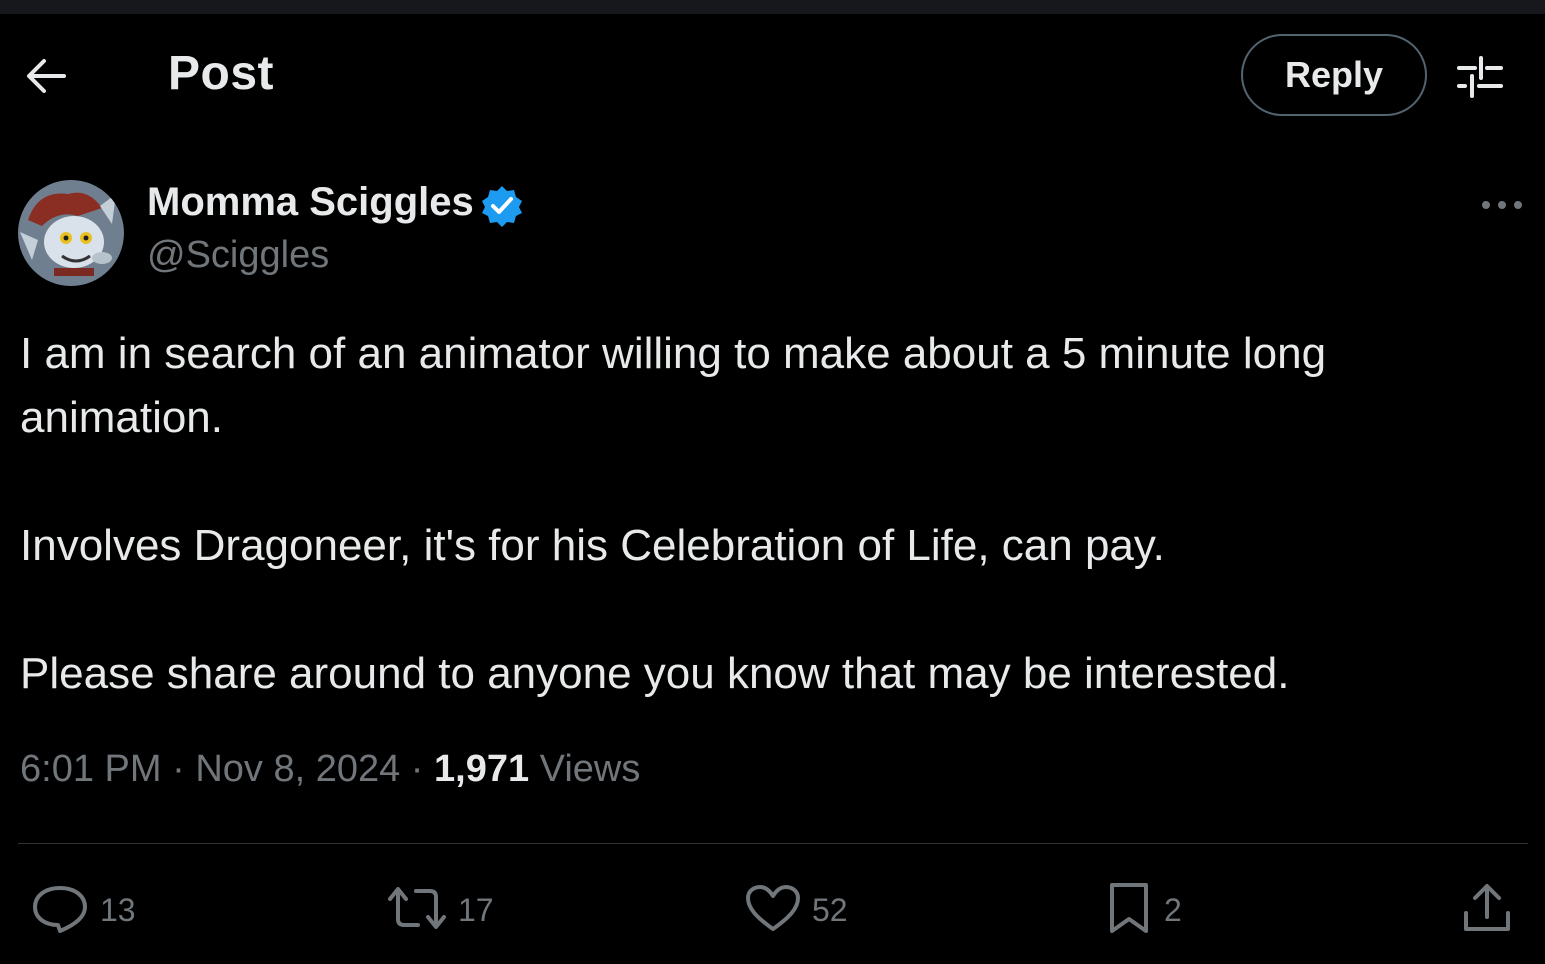 The width and height of the screenshot is (1545, 964). What do you see at coordinates (773, 910) in the screenshot?
I see `heart-icon` at bounding box center [773, 910].